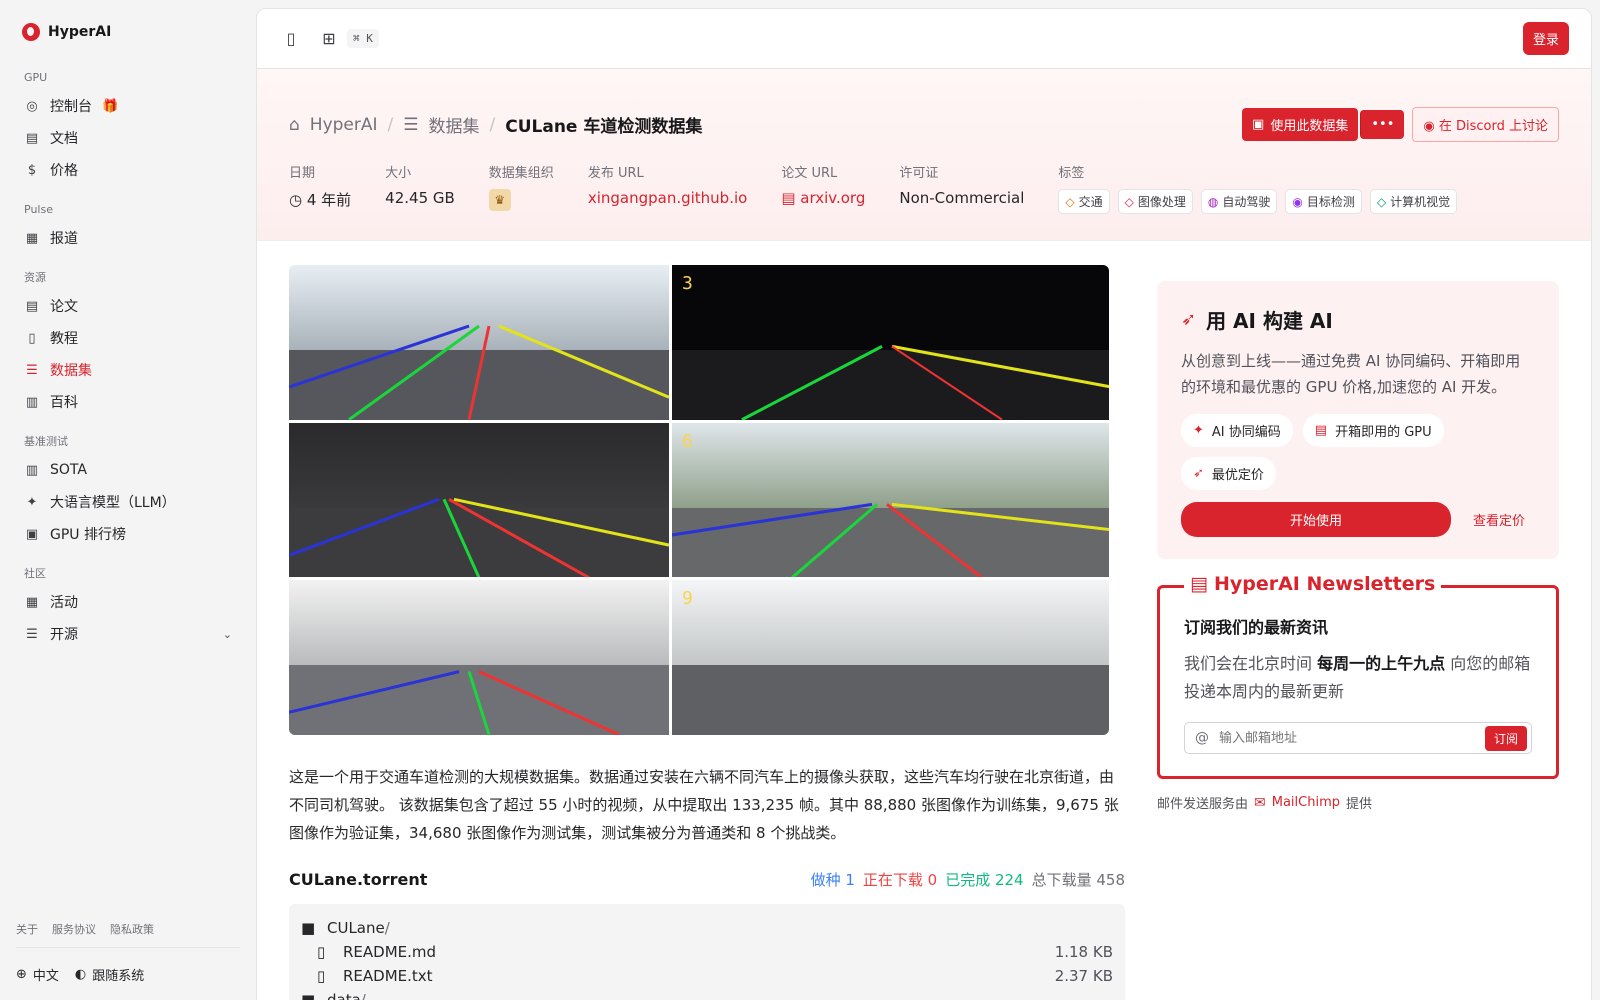  Describe the element at coordinates (707, 994) in the screenshot. I see `file-row: ■ data /` at that location.